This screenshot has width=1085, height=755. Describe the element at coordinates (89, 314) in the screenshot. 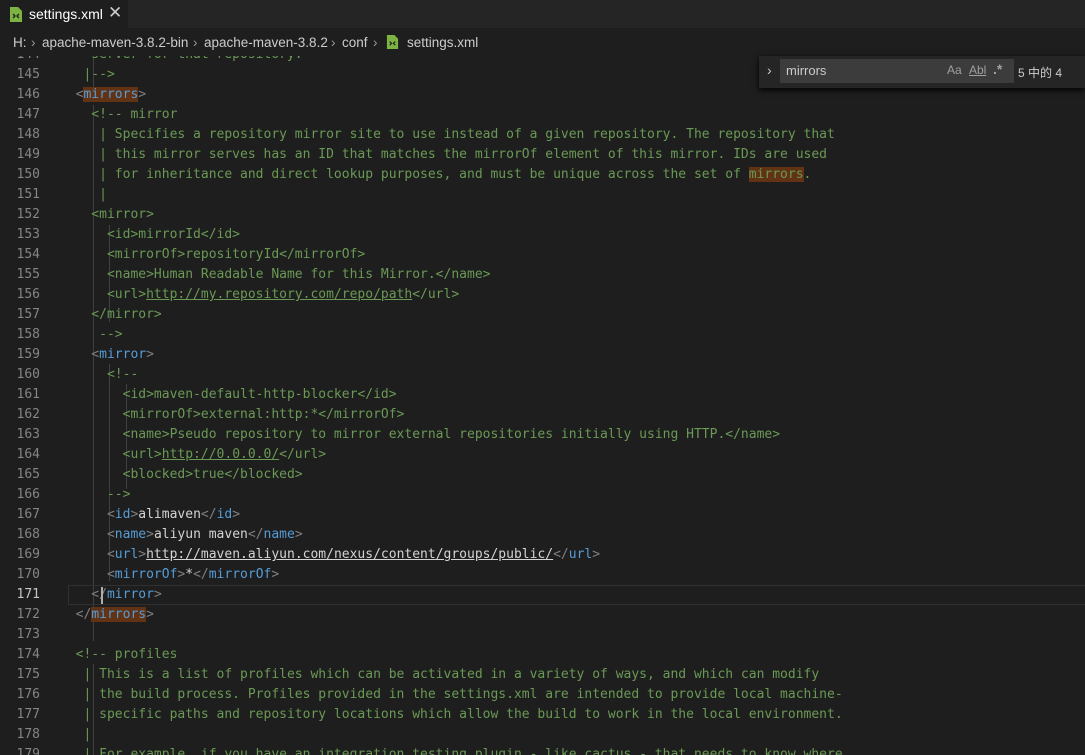

I see `code-line: 157 </mirror>` at that location.